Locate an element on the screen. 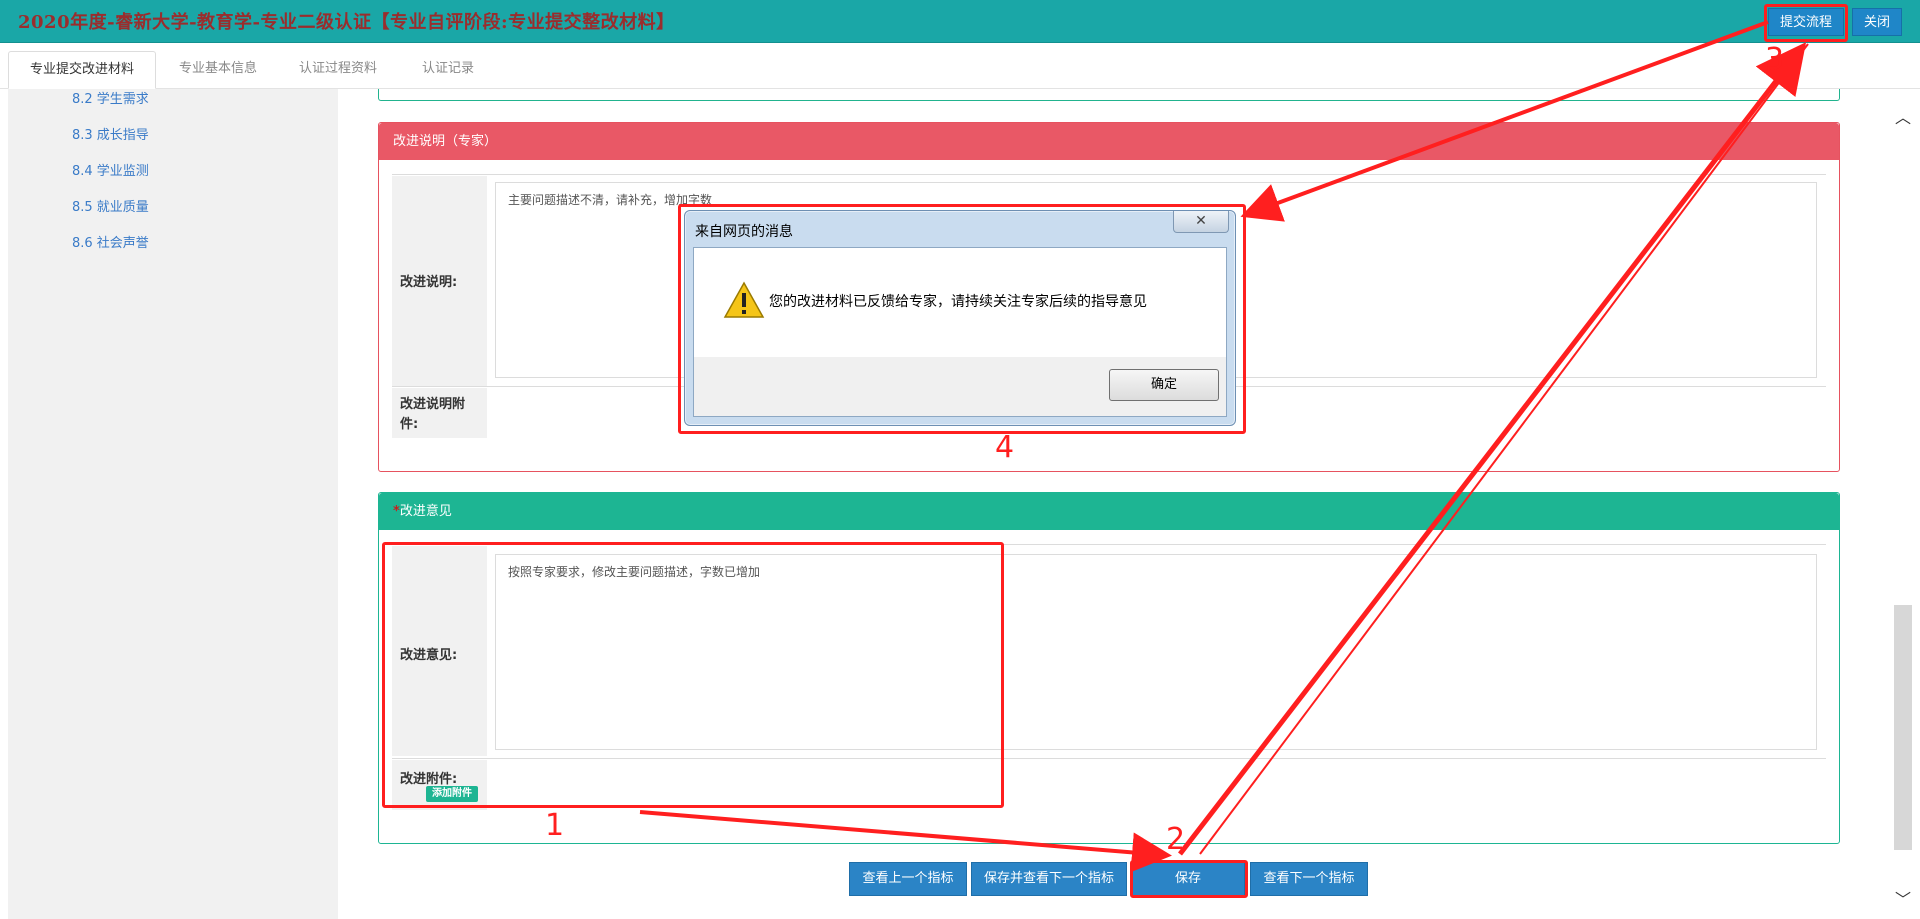 This screenshot has height=919, width=1920. prev-indicator-button: 查看上一个指标 is located at coordinates (908, 879).